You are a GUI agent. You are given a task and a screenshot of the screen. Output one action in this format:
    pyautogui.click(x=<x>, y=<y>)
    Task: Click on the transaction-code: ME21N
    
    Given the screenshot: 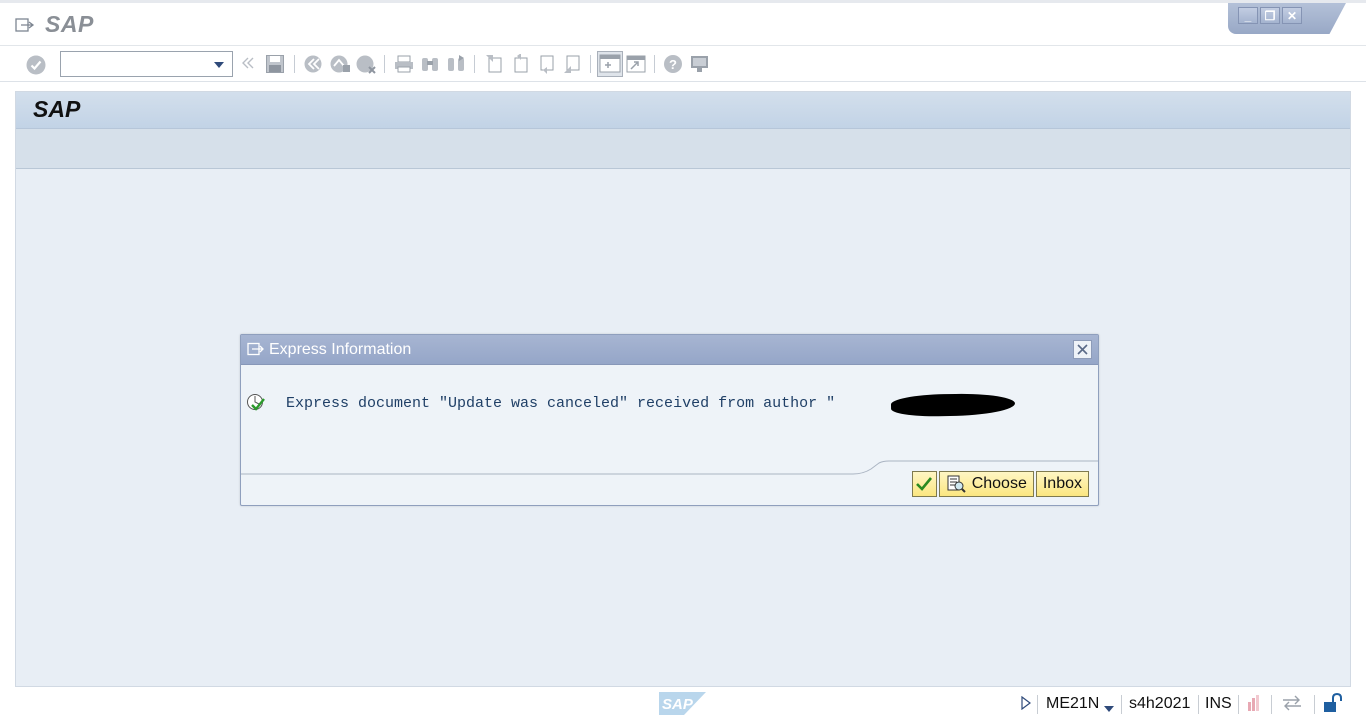 What is the action you would take?
    pyautogui.click(x=1072, y=704)
    